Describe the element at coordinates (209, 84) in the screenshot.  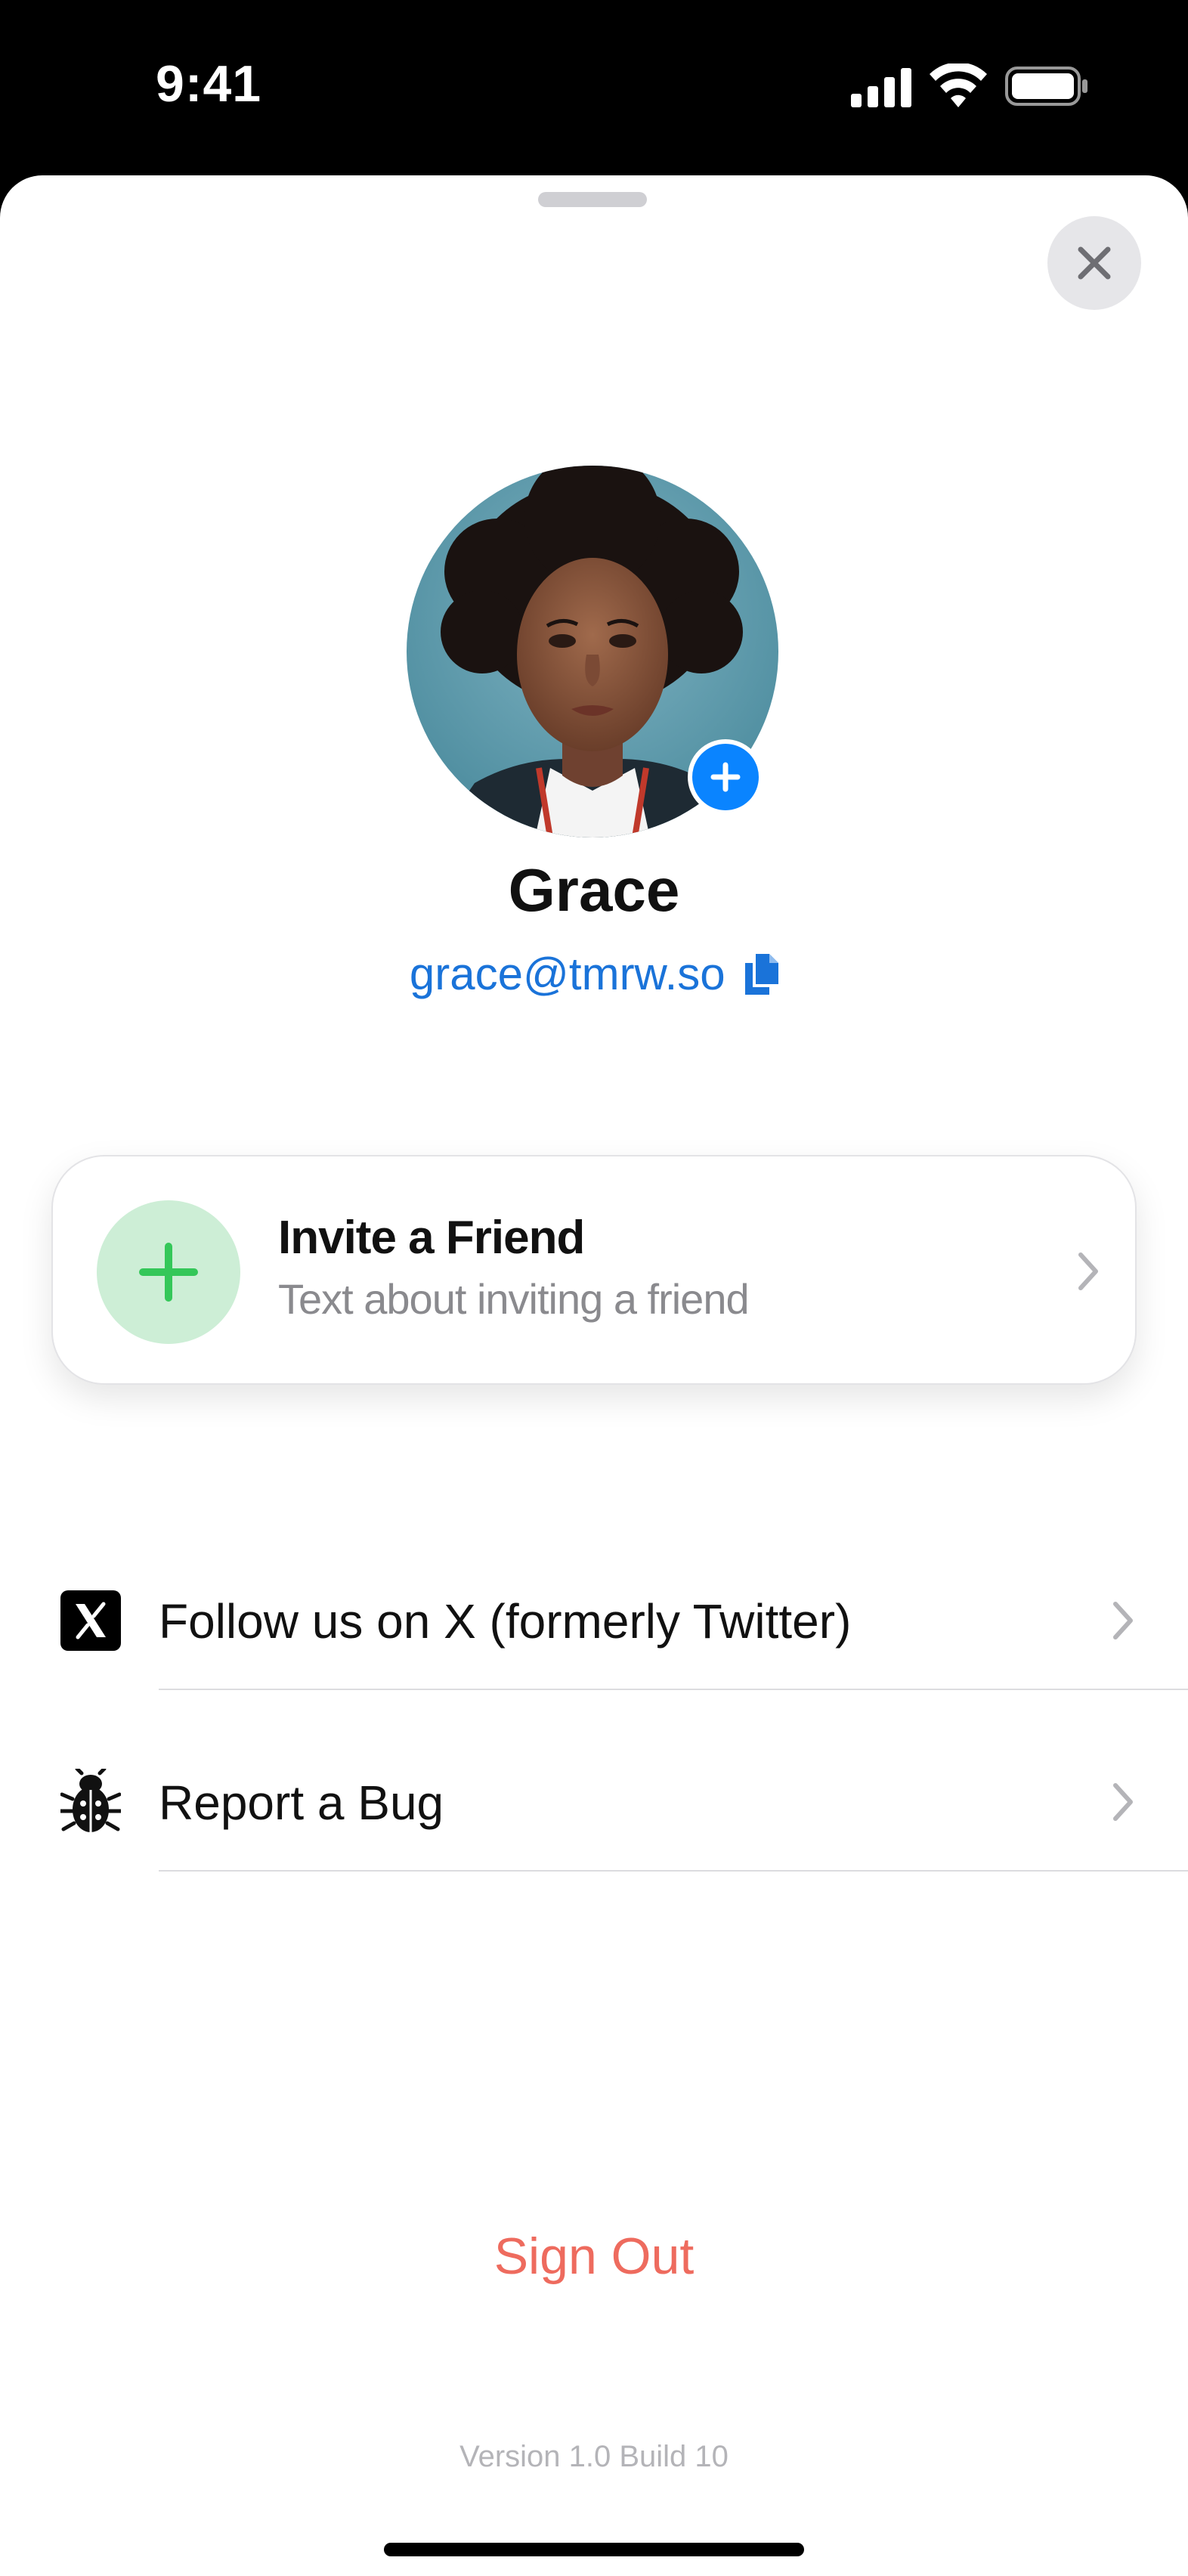
I see `status-time: 9:41` at that location.